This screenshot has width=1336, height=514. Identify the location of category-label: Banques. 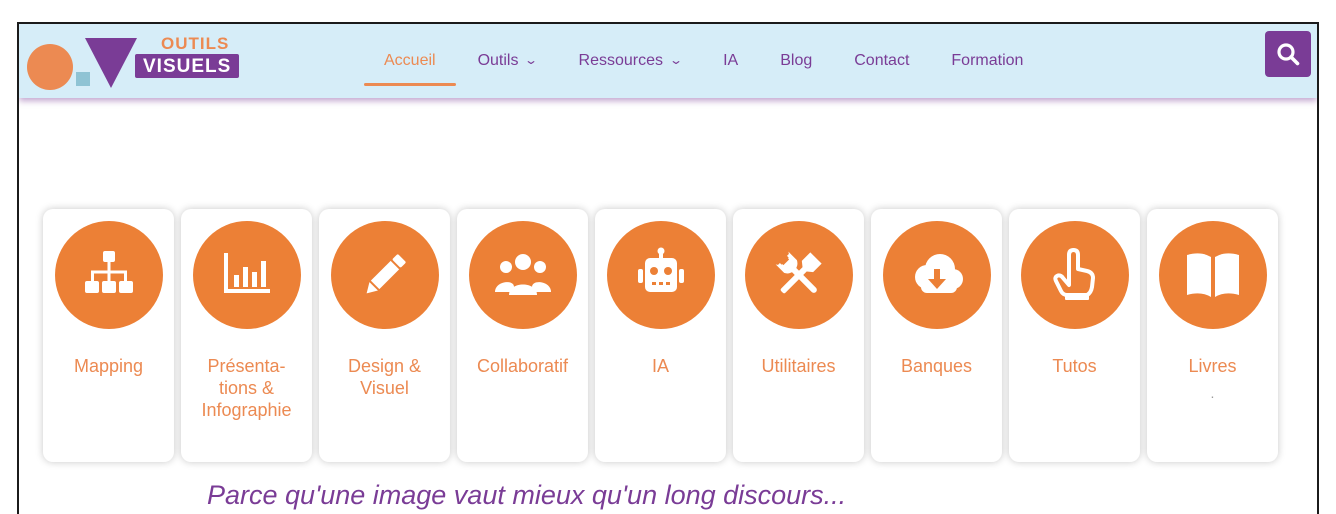
(936, 366).